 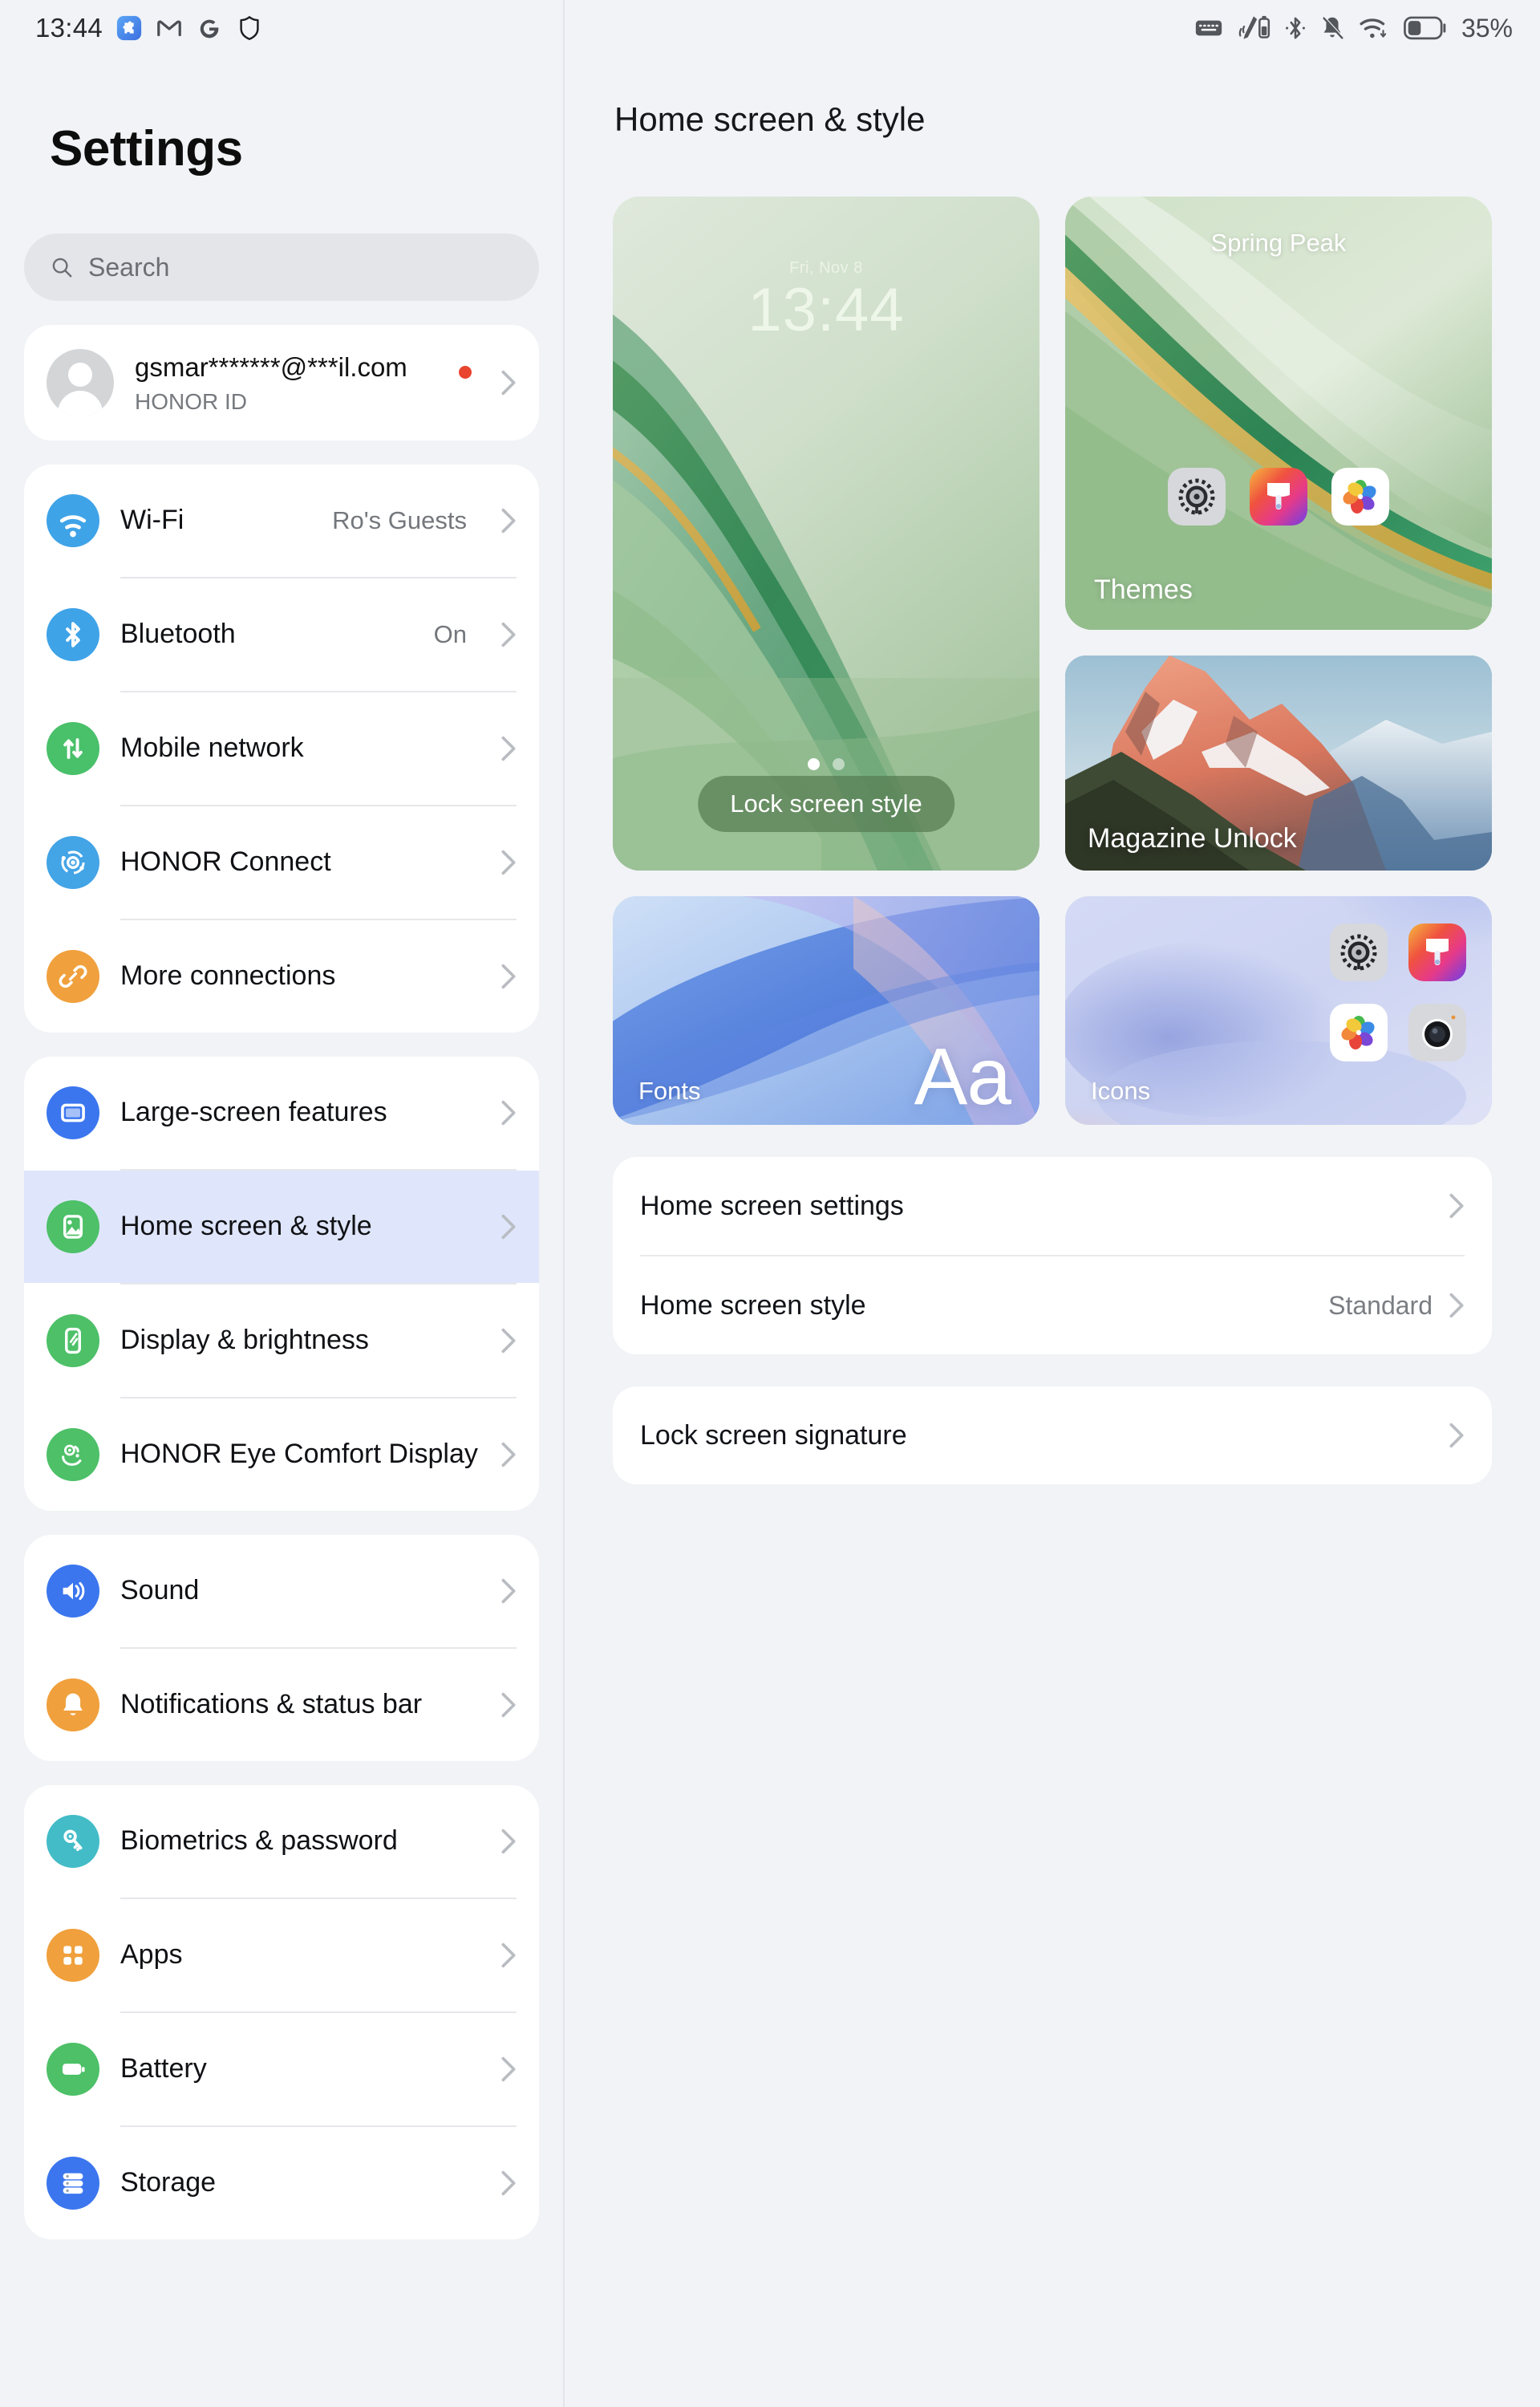 I want to click on status-badge, so click(x=466, y=373).